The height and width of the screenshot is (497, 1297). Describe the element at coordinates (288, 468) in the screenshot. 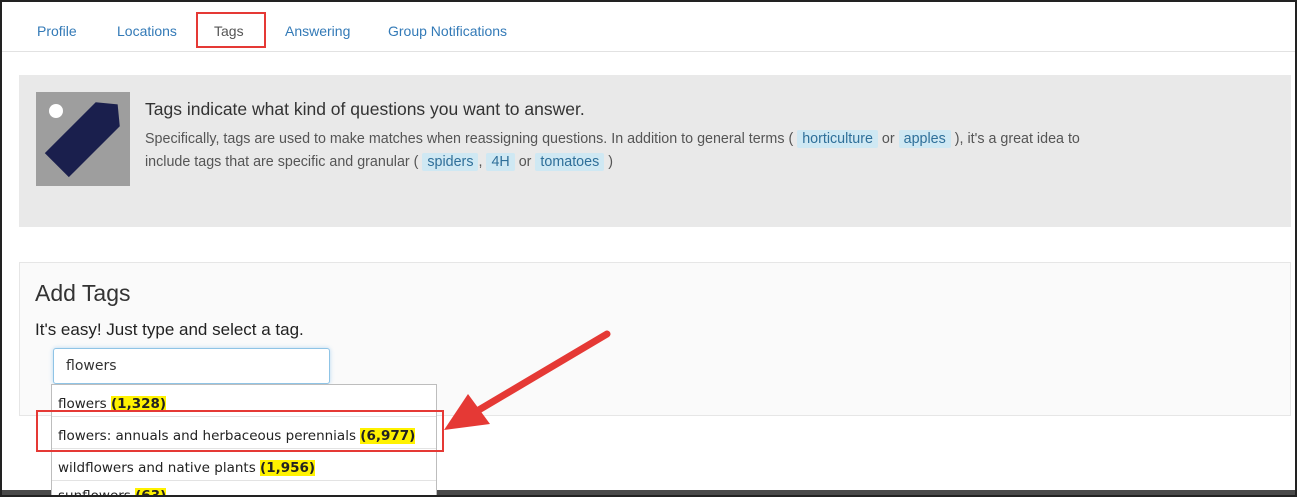

I see `suggestion-count: (1,956)` at that location.